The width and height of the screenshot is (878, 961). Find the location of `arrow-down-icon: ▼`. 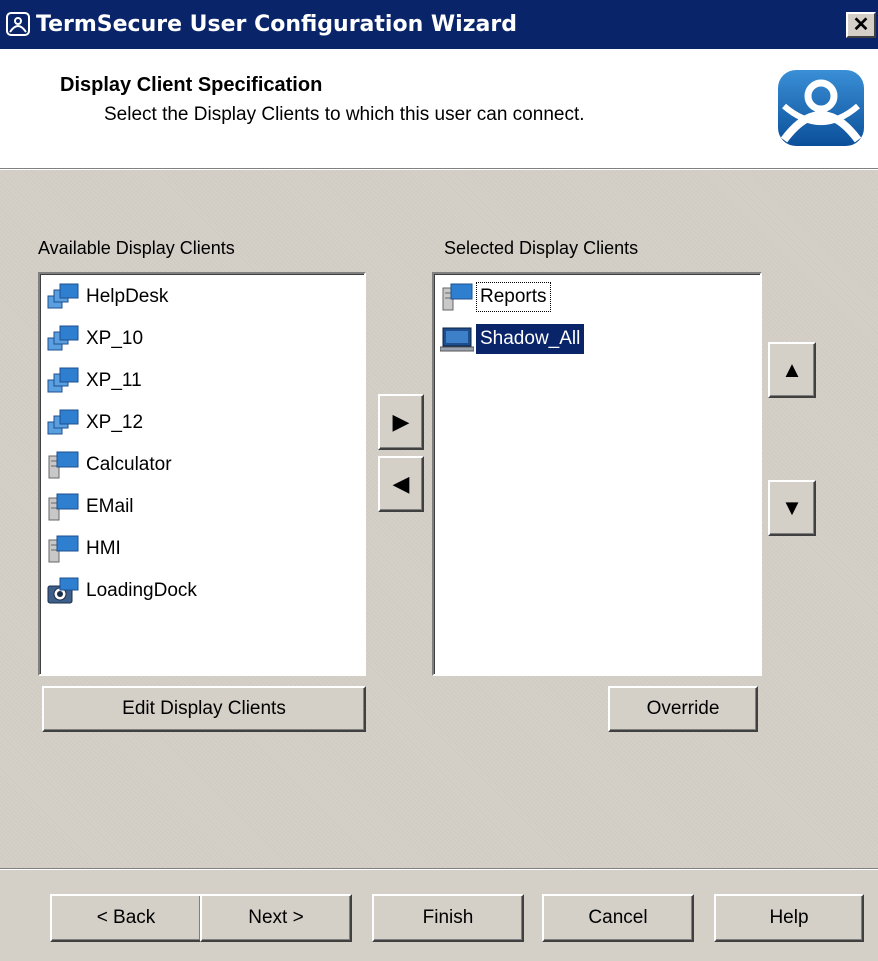

arrow-down-icon: ▼ is located at coordinates (792, 507).